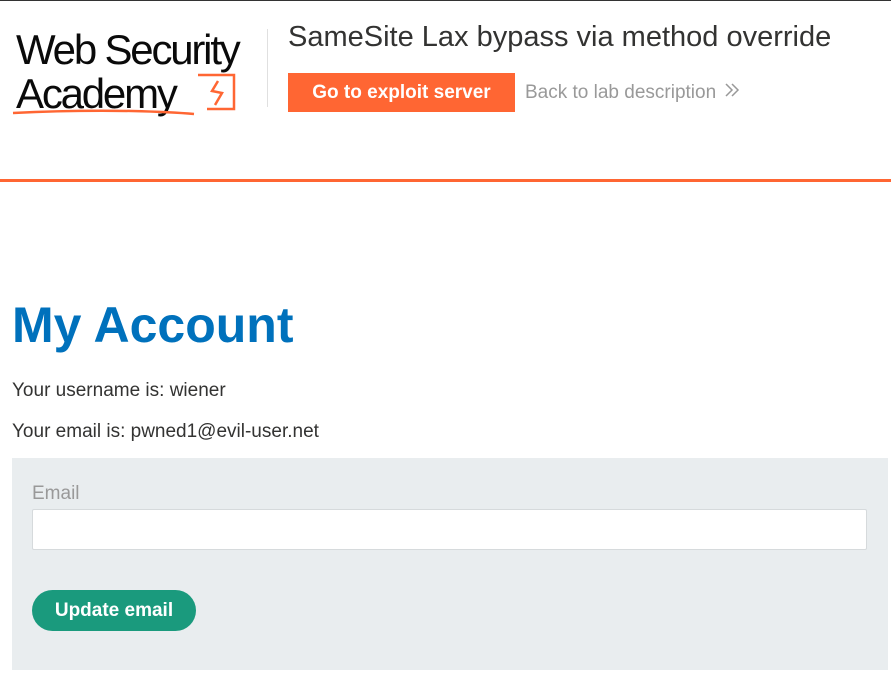 This screenshot has width=891, height=685. I want to click on go-to-exploit-server-button: Go to exploit server, so click(401, 92).